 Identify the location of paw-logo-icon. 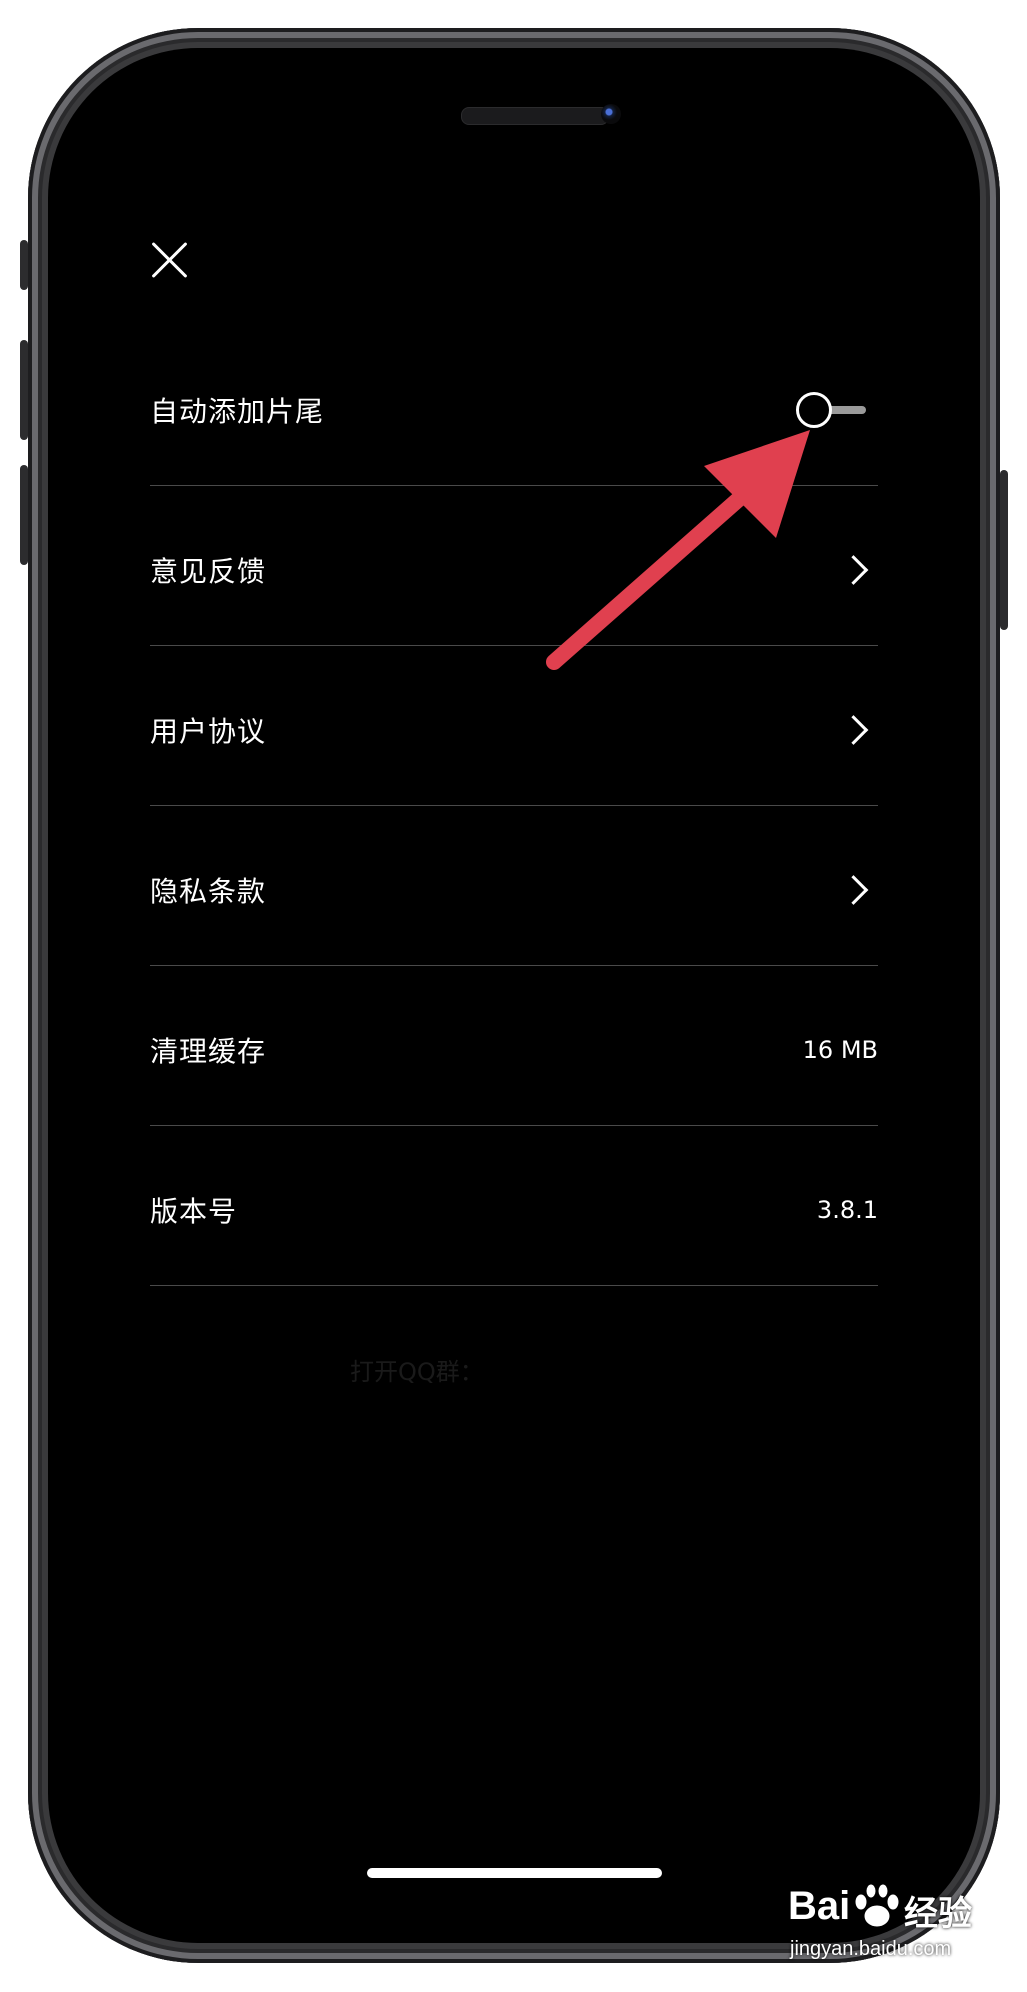
(877, 1905).